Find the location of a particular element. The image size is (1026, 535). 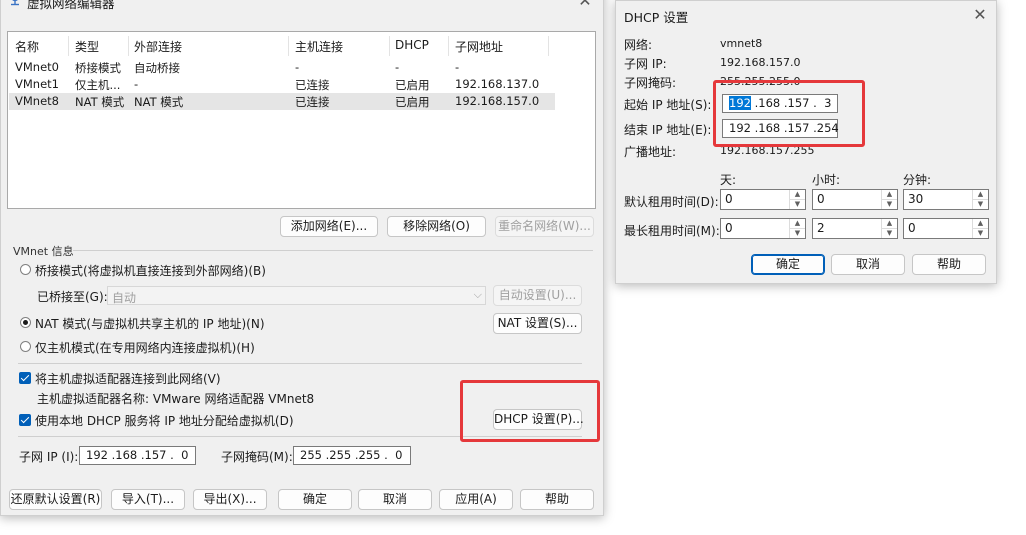

remove-network-button: 移除网络(O) is located at coordinates (436, 226).